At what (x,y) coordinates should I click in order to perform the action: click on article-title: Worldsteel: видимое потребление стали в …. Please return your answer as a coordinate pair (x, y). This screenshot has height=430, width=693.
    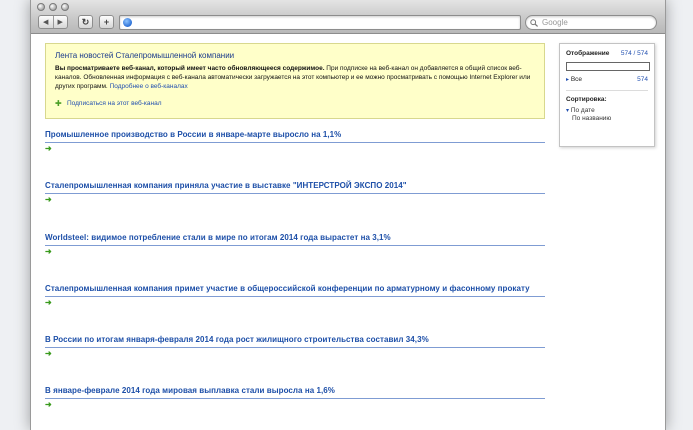
    Looking at the image, I should click on (295, 239).